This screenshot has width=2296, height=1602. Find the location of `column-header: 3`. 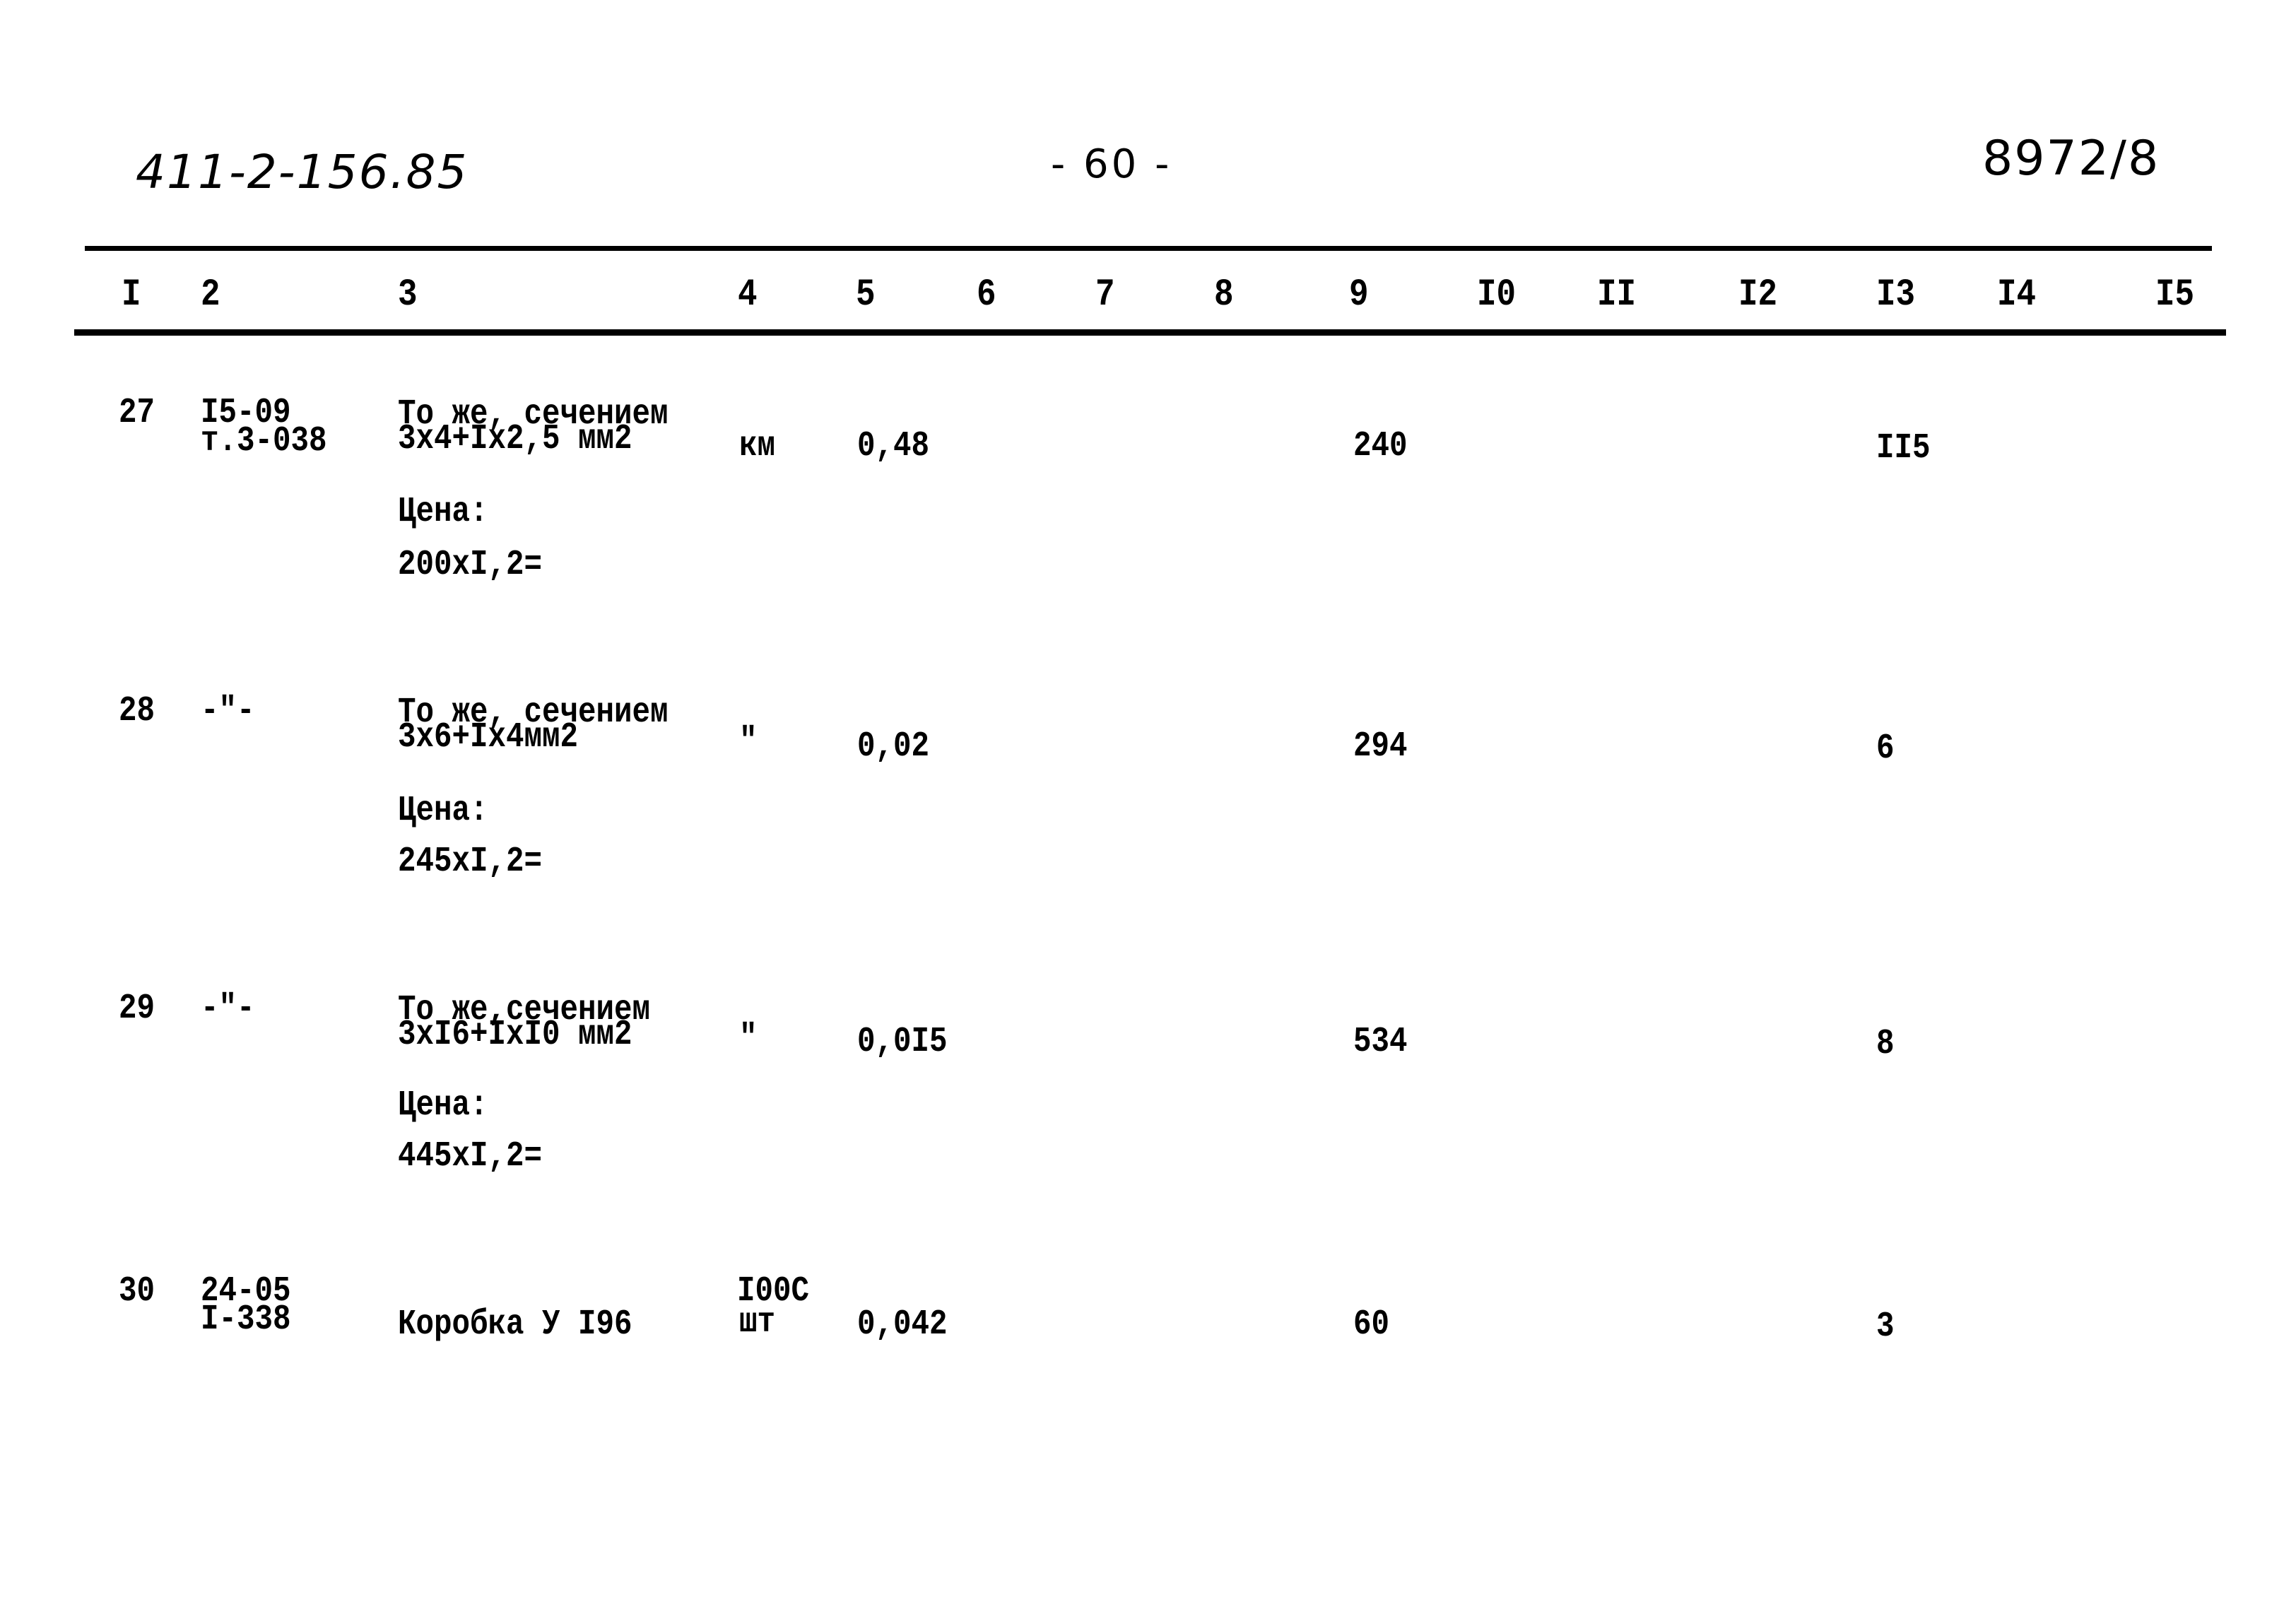

column-header: 3 is located at coordinates (408, 295).